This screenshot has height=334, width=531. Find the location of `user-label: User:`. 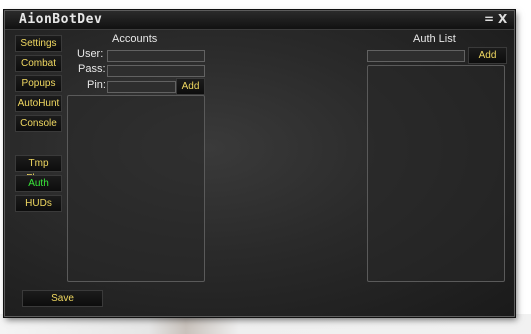

user-label: User: is located at coordinates (90, 54).